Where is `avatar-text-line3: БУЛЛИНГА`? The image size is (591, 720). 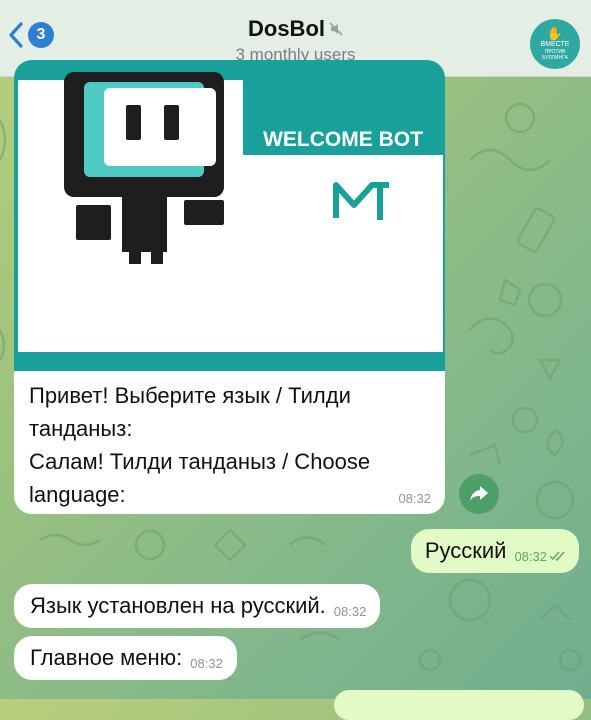
avatar-text-line3: БУЛЛИНГА is located at coordinates (555, 58).